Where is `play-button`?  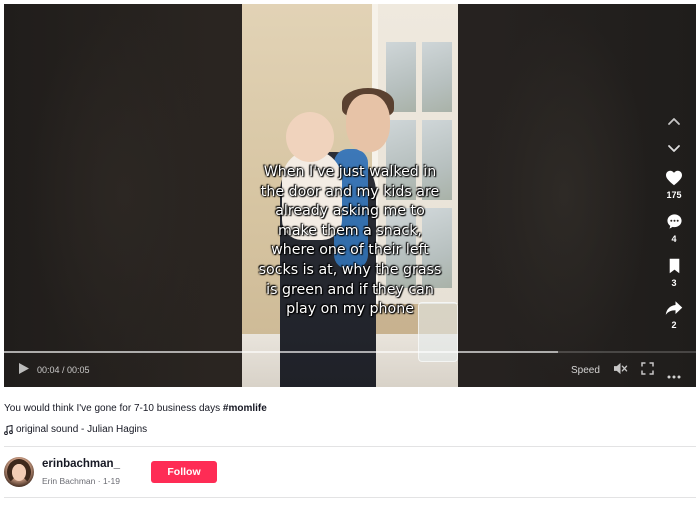
play-button is located at coordinates (24, 371).